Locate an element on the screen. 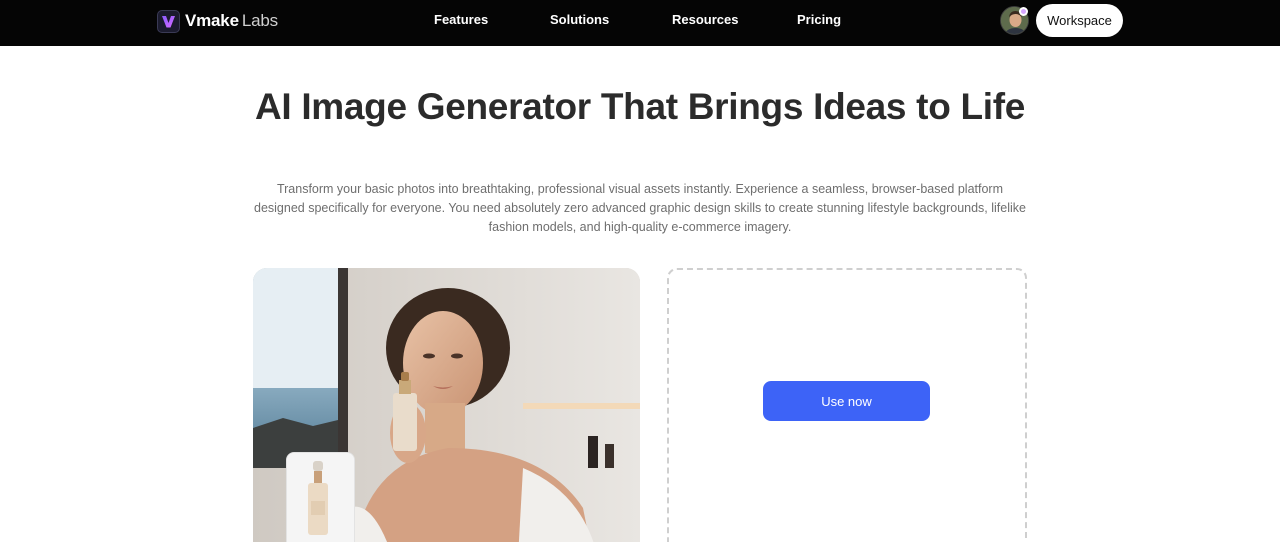  notification-dot is located at coordinates (1023, 11).